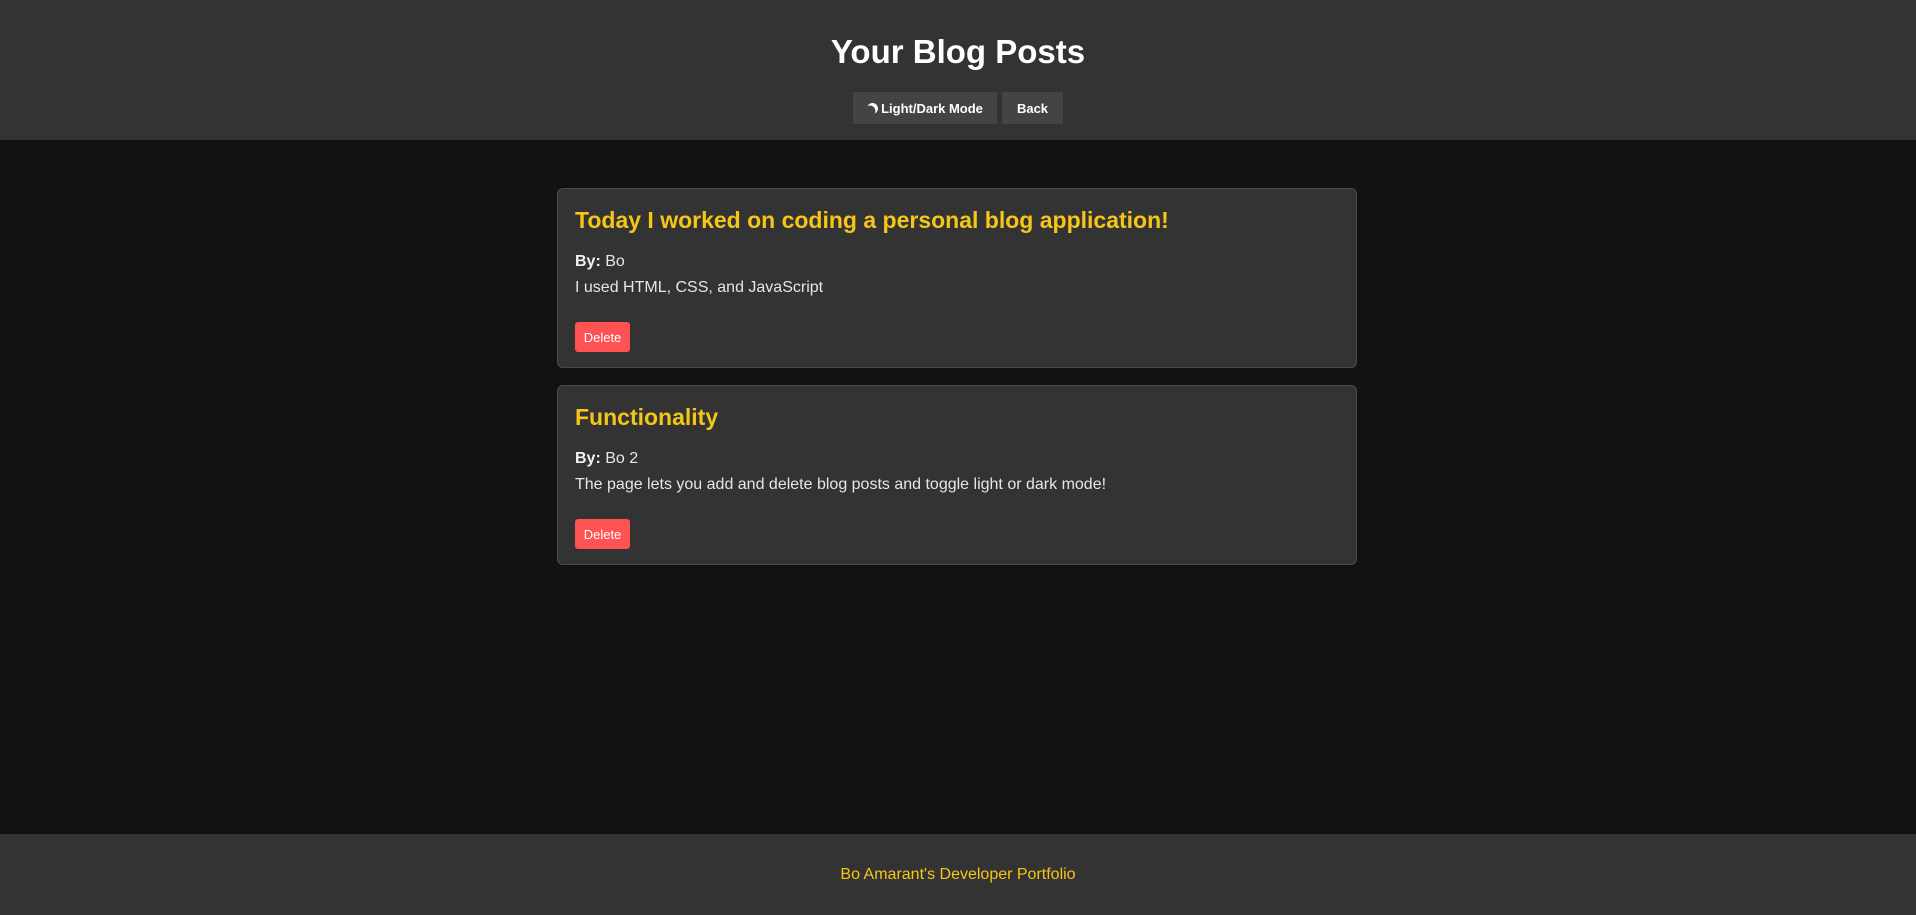 The width and height of the screenshot is (1916, 915). Describe the element at coordinates (647, 417) in the screenshot. I see `post-title: Functionality` at that location.